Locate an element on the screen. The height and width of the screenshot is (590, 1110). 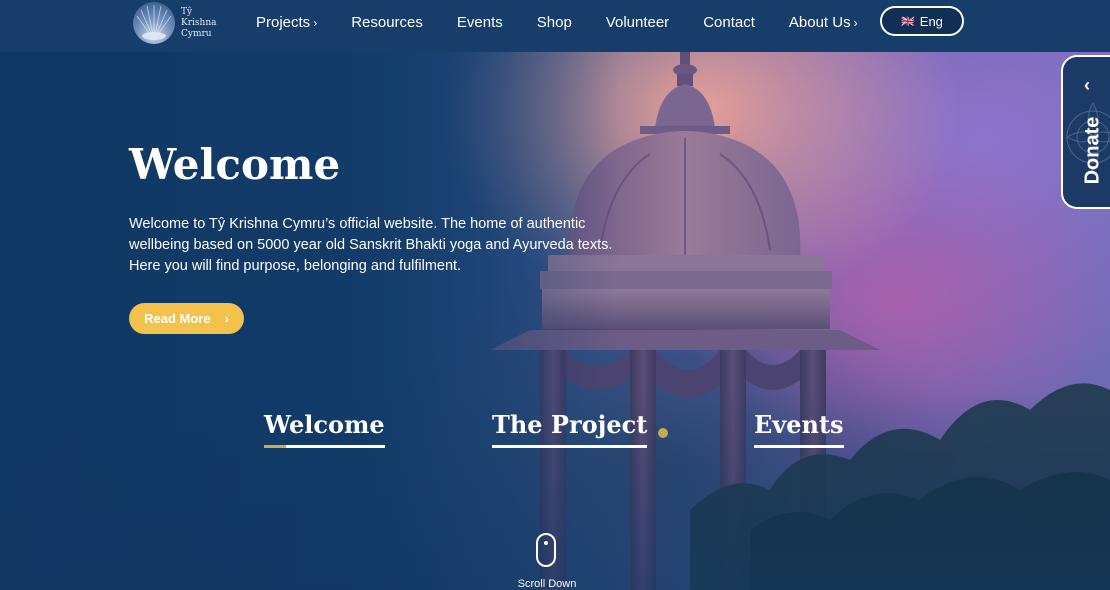
scroll-down-label: Scroll Down is located at coordinates (547, 584).